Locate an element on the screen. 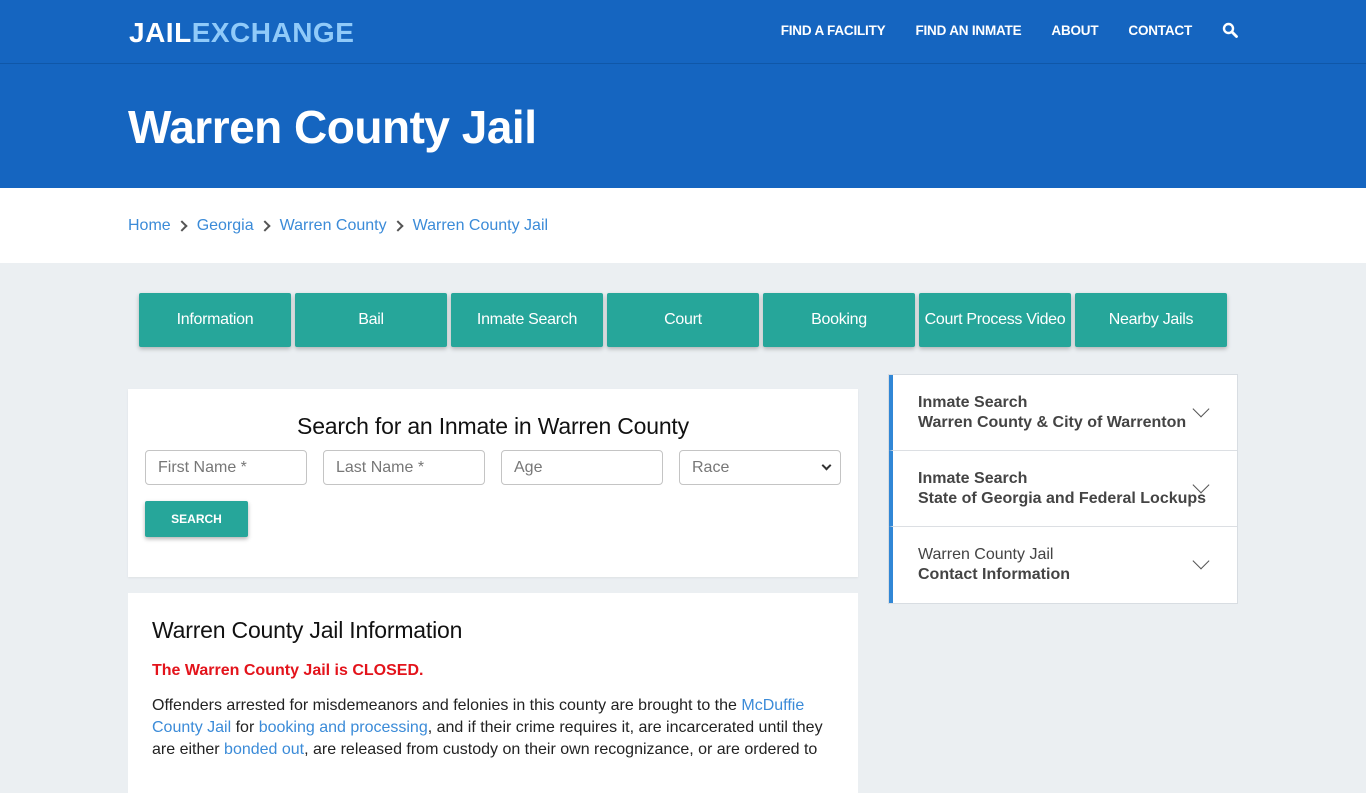 Image resolution: width=1366 pixels, height=793 pixels. tab-booking: Booking is located at coordinates (839, 320).